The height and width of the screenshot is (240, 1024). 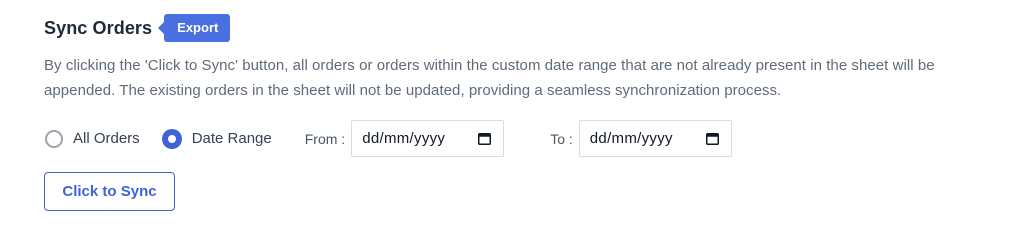 I want to click on to-date-input: dd/mm/yyyy, so click(x=655, y=138).